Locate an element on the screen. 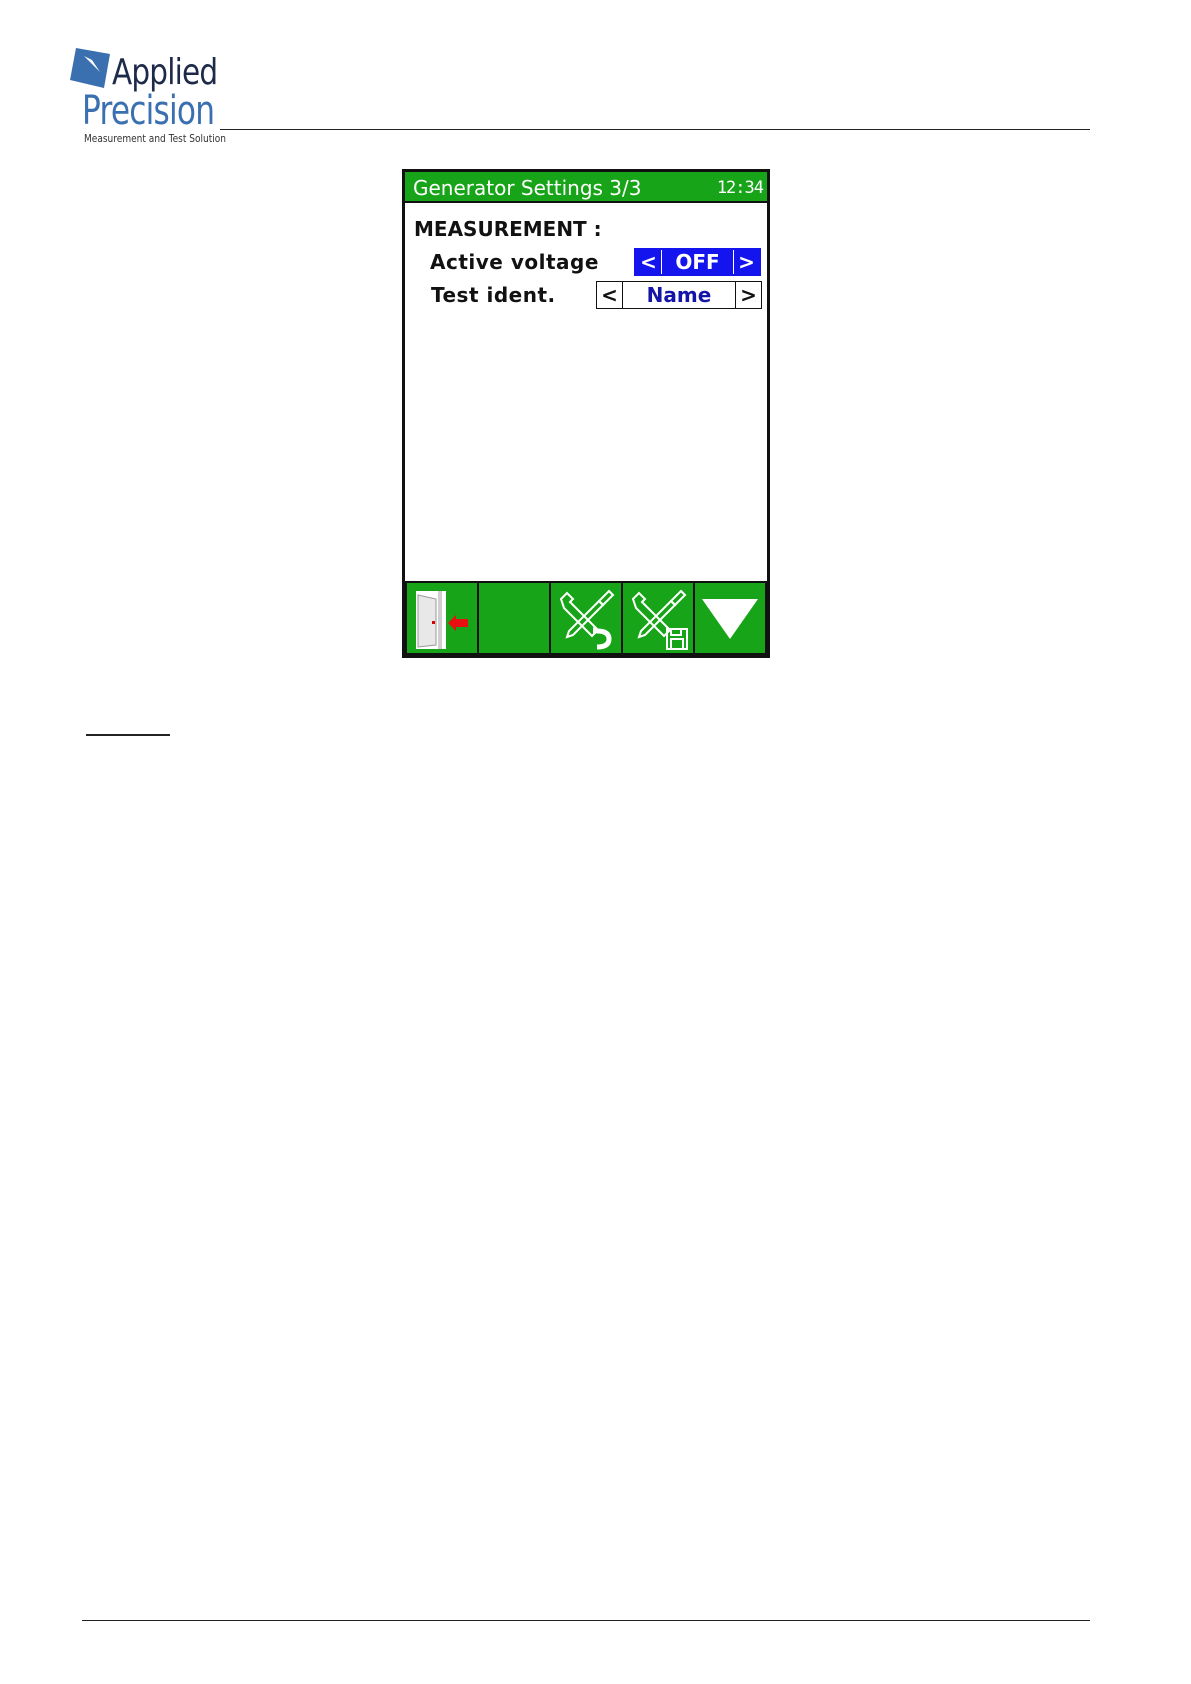 This screenshot has width=1191, height=1684. exit-button is located at coordinates (442, 618).